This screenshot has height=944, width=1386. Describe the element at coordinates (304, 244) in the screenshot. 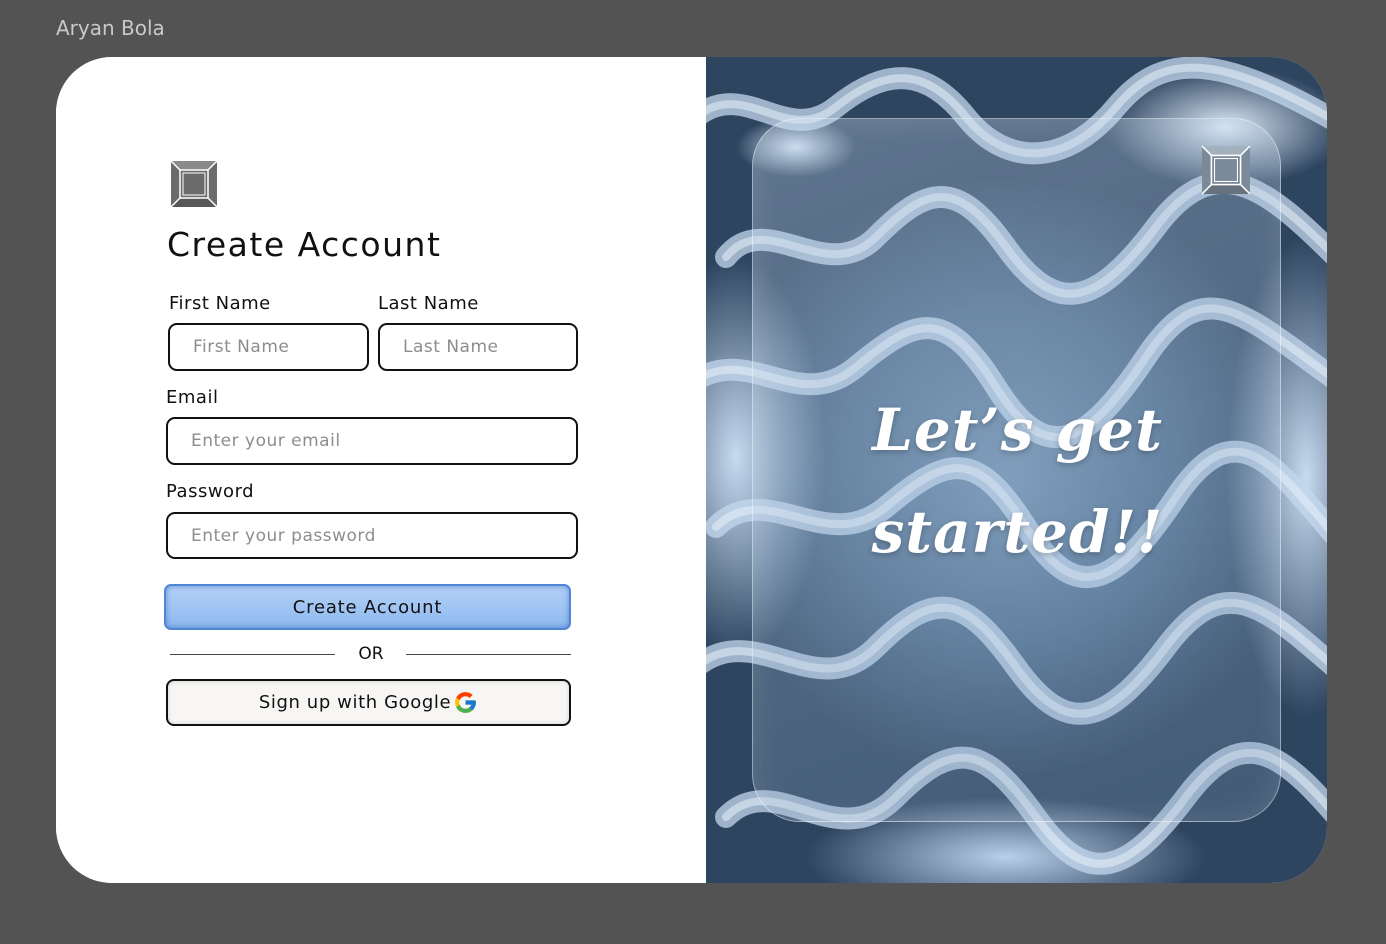

I see `page-title: Create Account` at that location.